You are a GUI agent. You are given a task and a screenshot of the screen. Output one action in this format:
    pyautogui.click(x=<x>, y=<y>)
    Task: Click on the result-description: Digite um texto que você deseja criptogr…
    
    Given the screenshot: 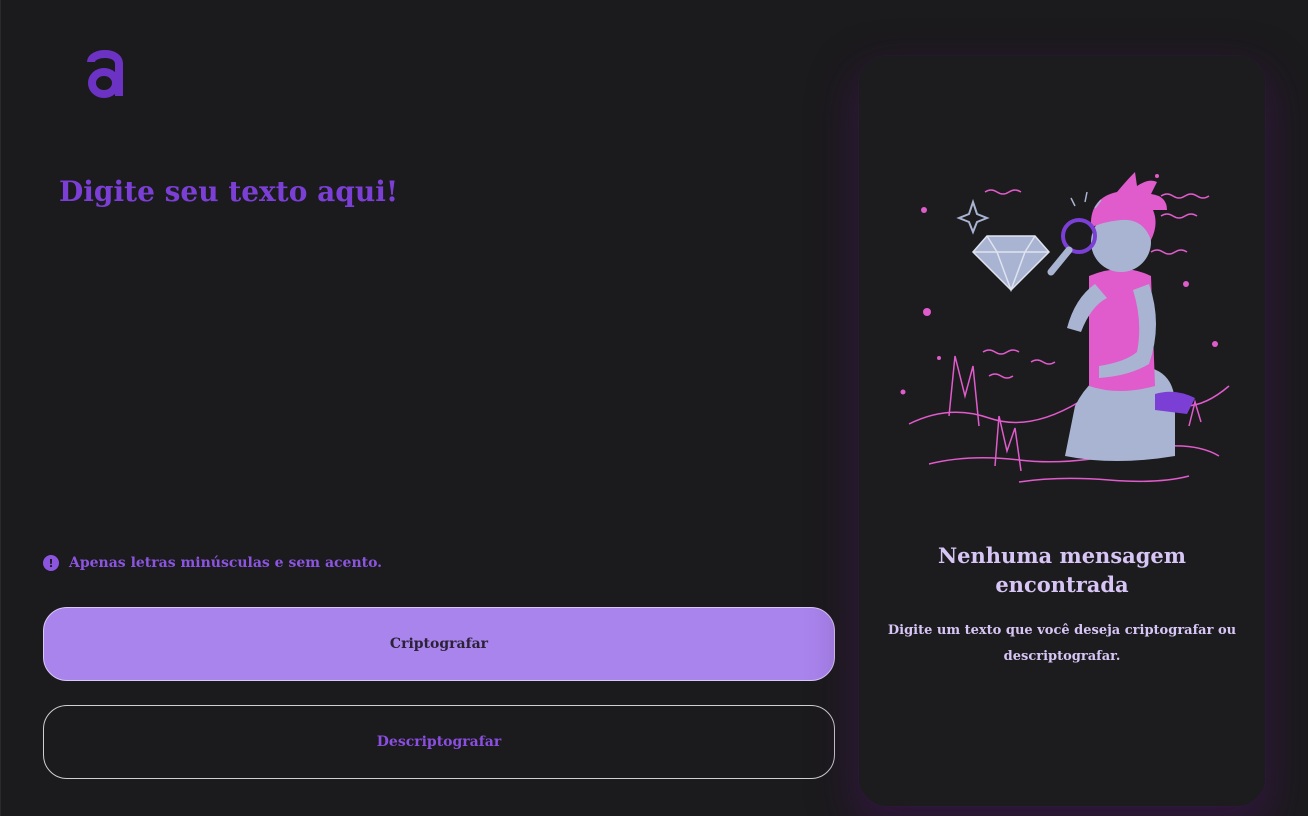 What is the action you would take?
    pyautogui.click(x=1062, y=643)
    